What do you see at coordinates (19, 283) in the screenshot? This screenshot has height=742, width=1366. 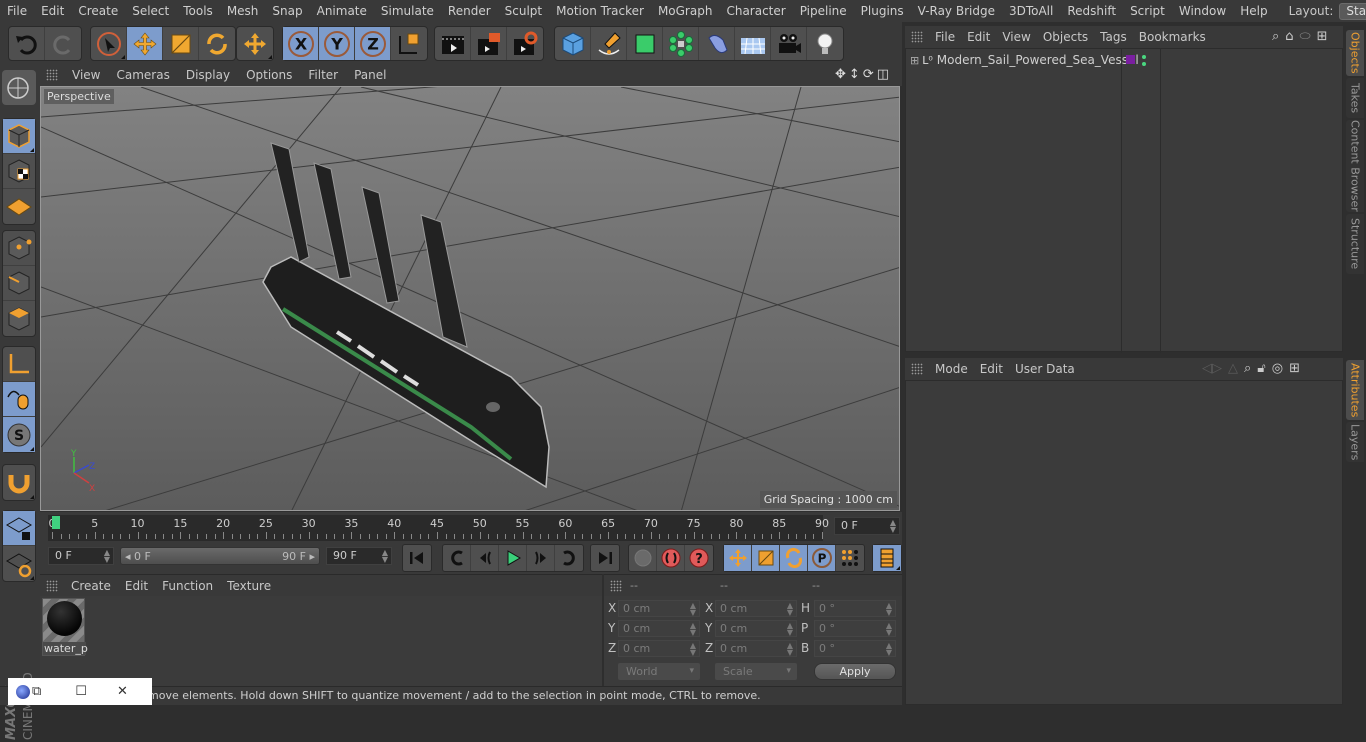 I see `edges-mode-button` at bounding box center [19, 283].